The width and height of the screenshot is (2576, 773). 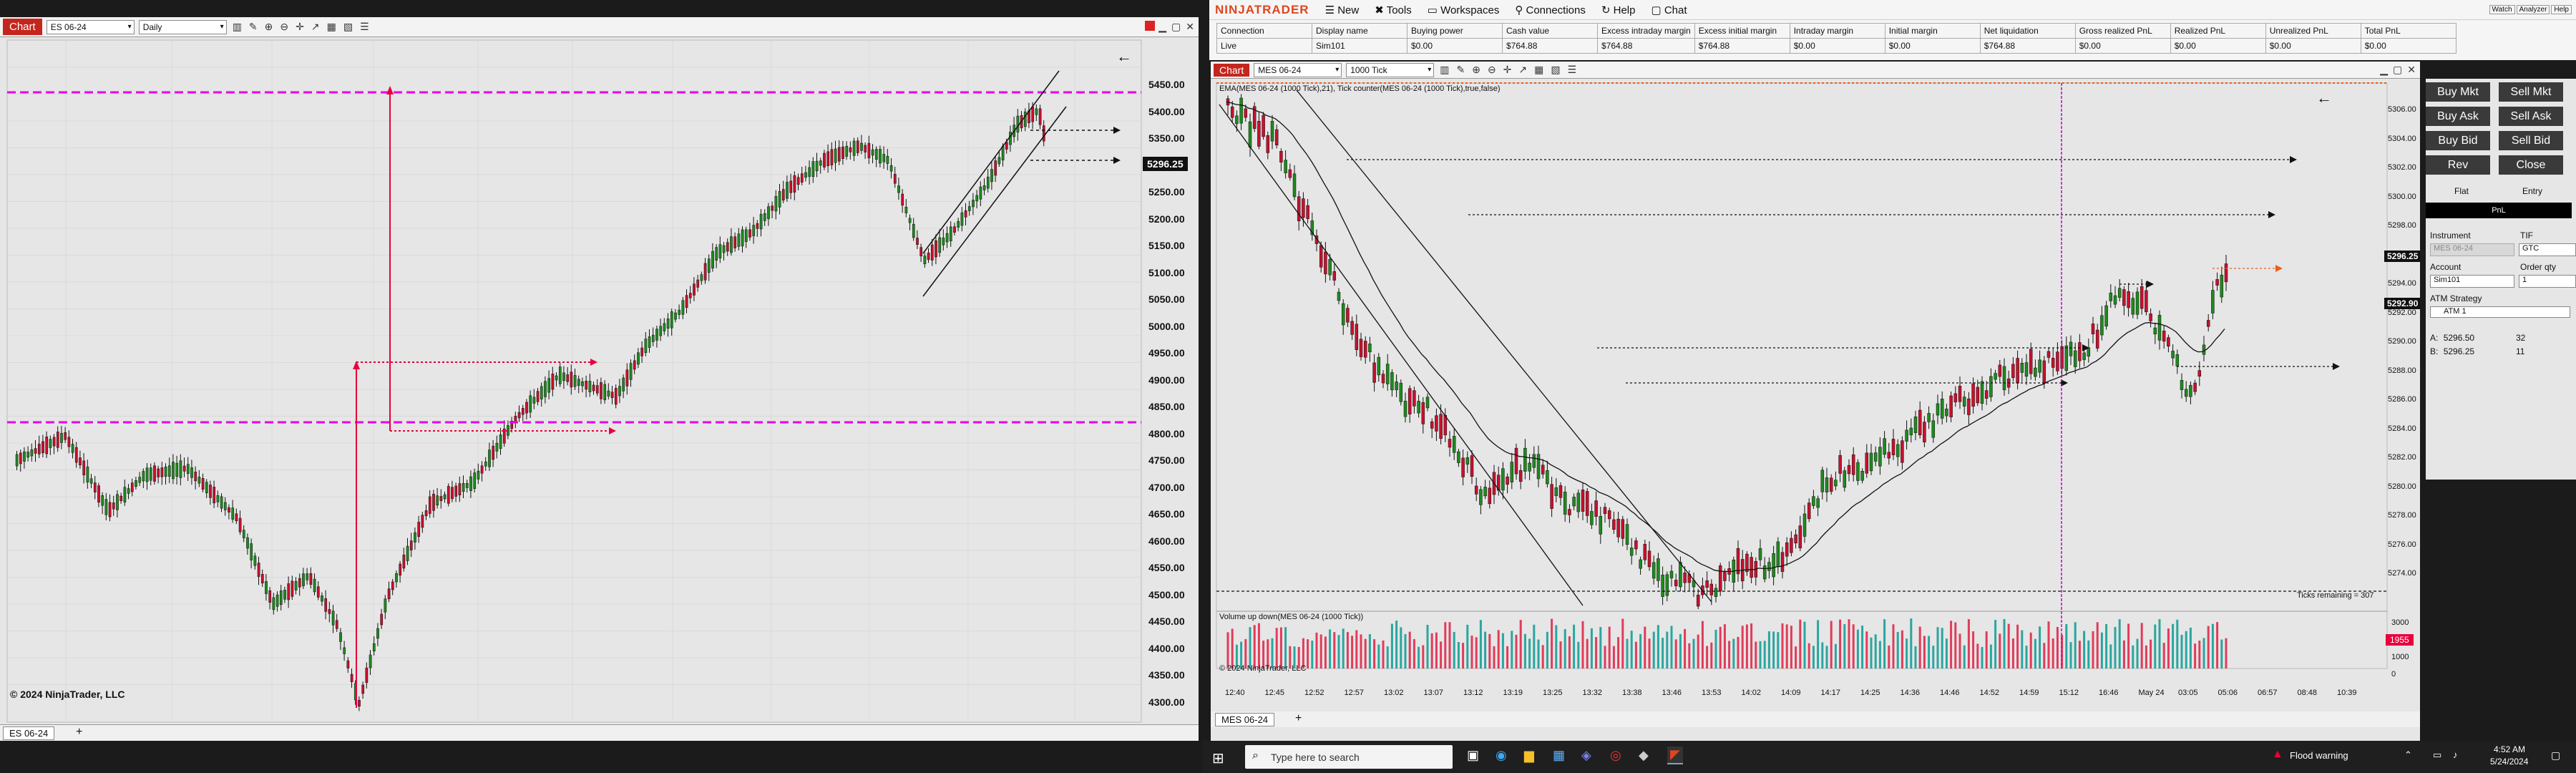 What do you see at coordinates (2319, 756) in the screenshot?
I see `flood-warning-text: Flood warning` at bounding box center [2319, 756].